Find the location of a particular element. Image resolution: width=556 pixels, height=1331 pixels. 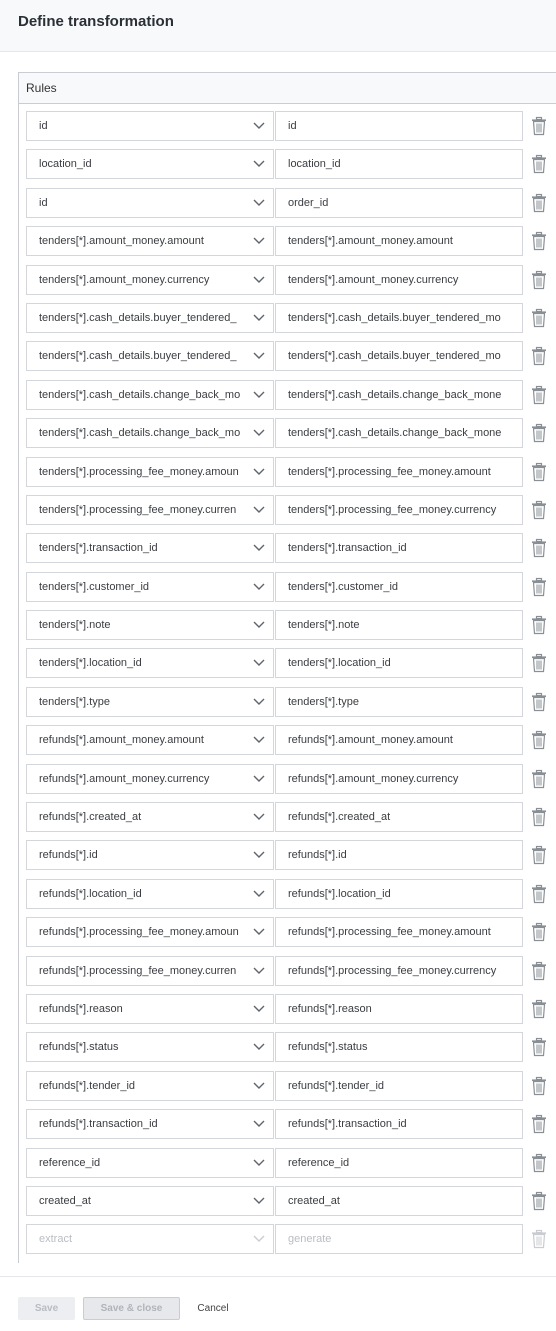

target-field-input: refunds[*].transaction_id is located at coordinates (399, 1124).